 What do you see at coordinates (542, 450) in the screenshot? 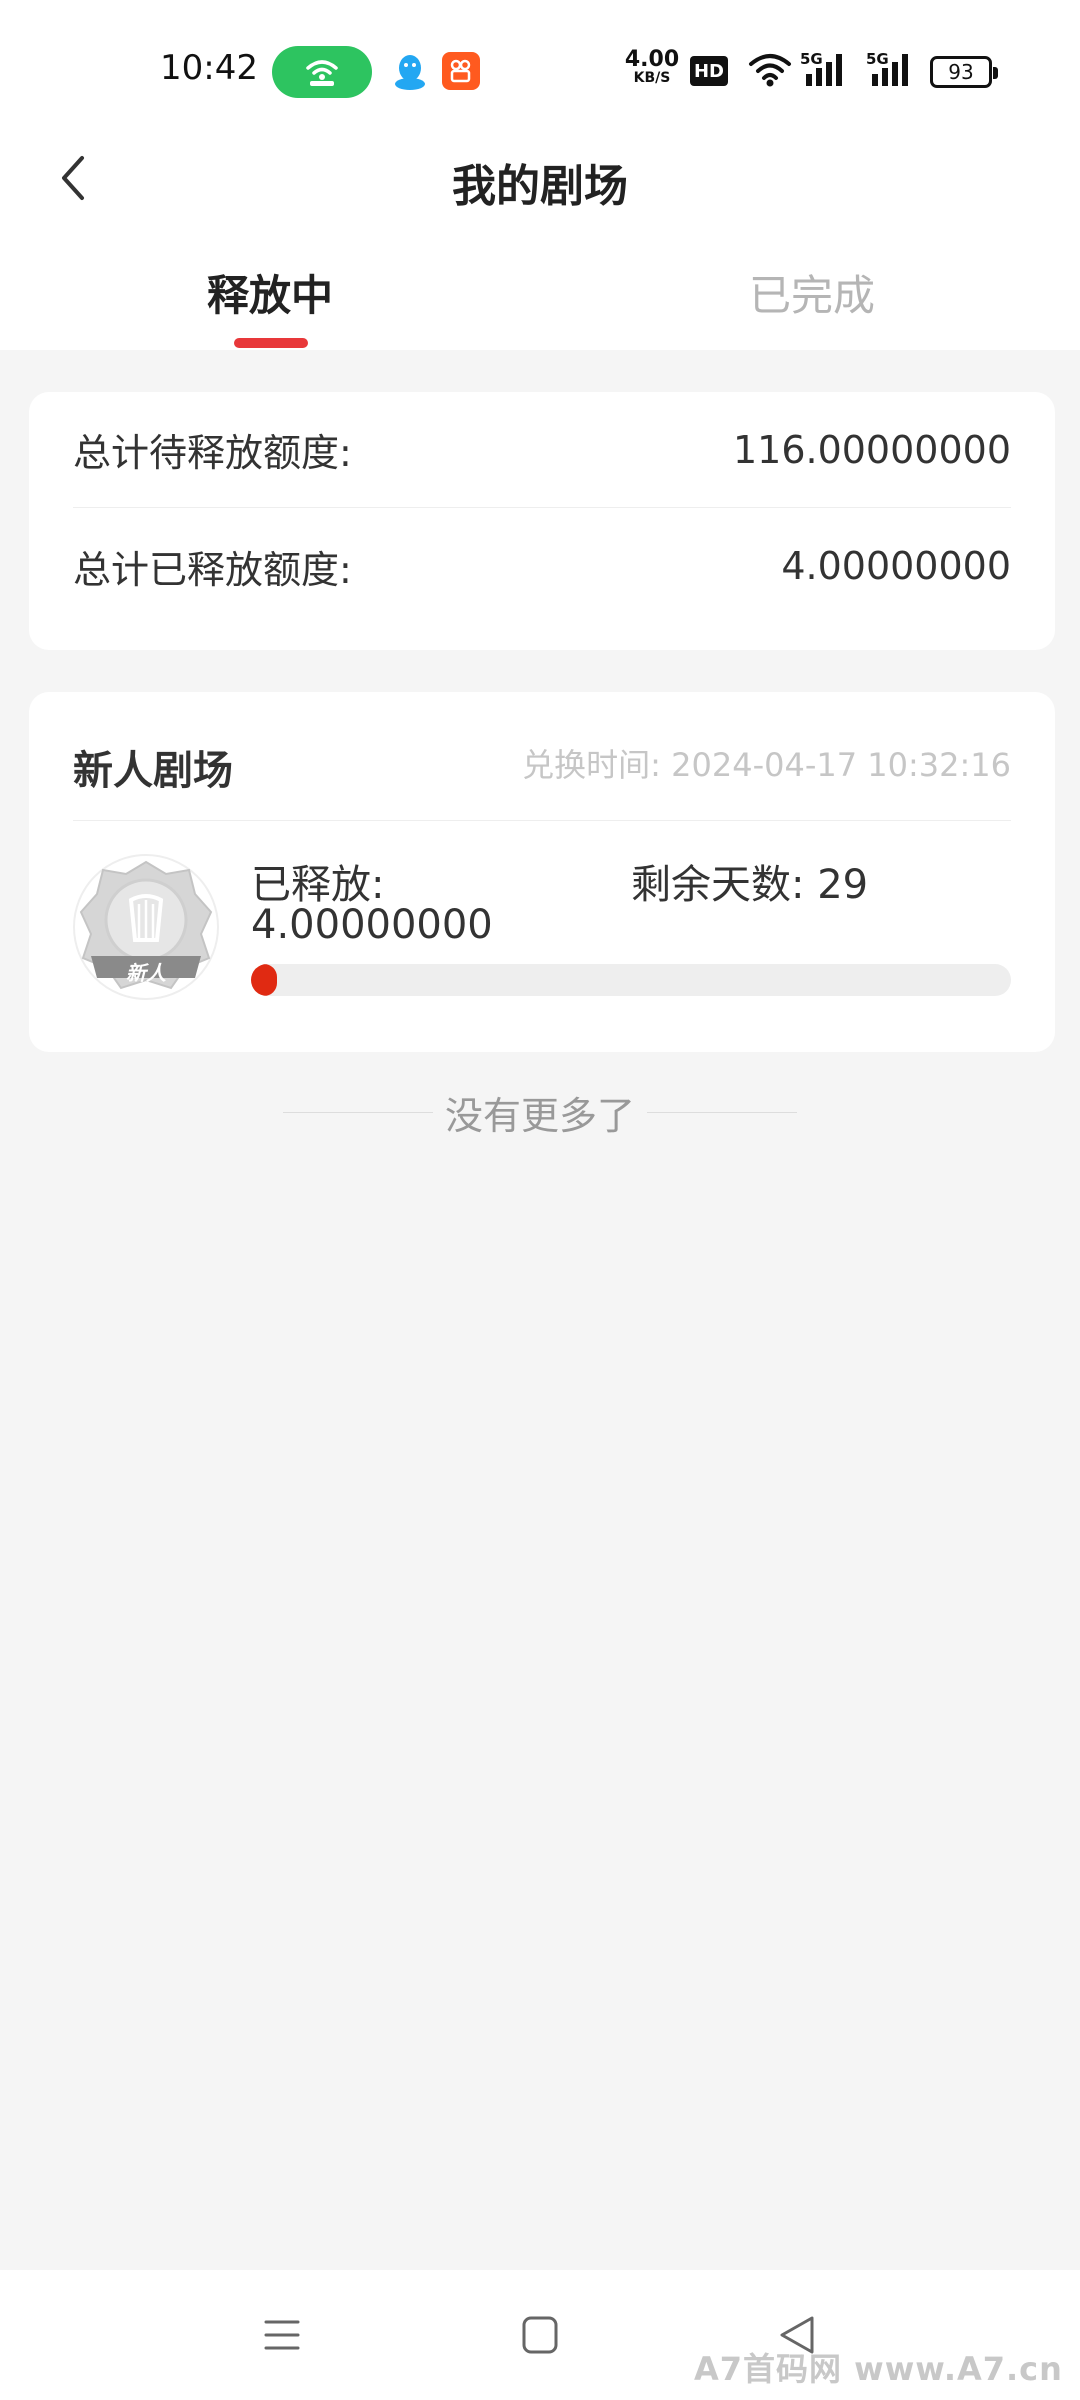
I see `pending-row: 总计待释放额度: 116.00000000` at bounding box center [542, 450].